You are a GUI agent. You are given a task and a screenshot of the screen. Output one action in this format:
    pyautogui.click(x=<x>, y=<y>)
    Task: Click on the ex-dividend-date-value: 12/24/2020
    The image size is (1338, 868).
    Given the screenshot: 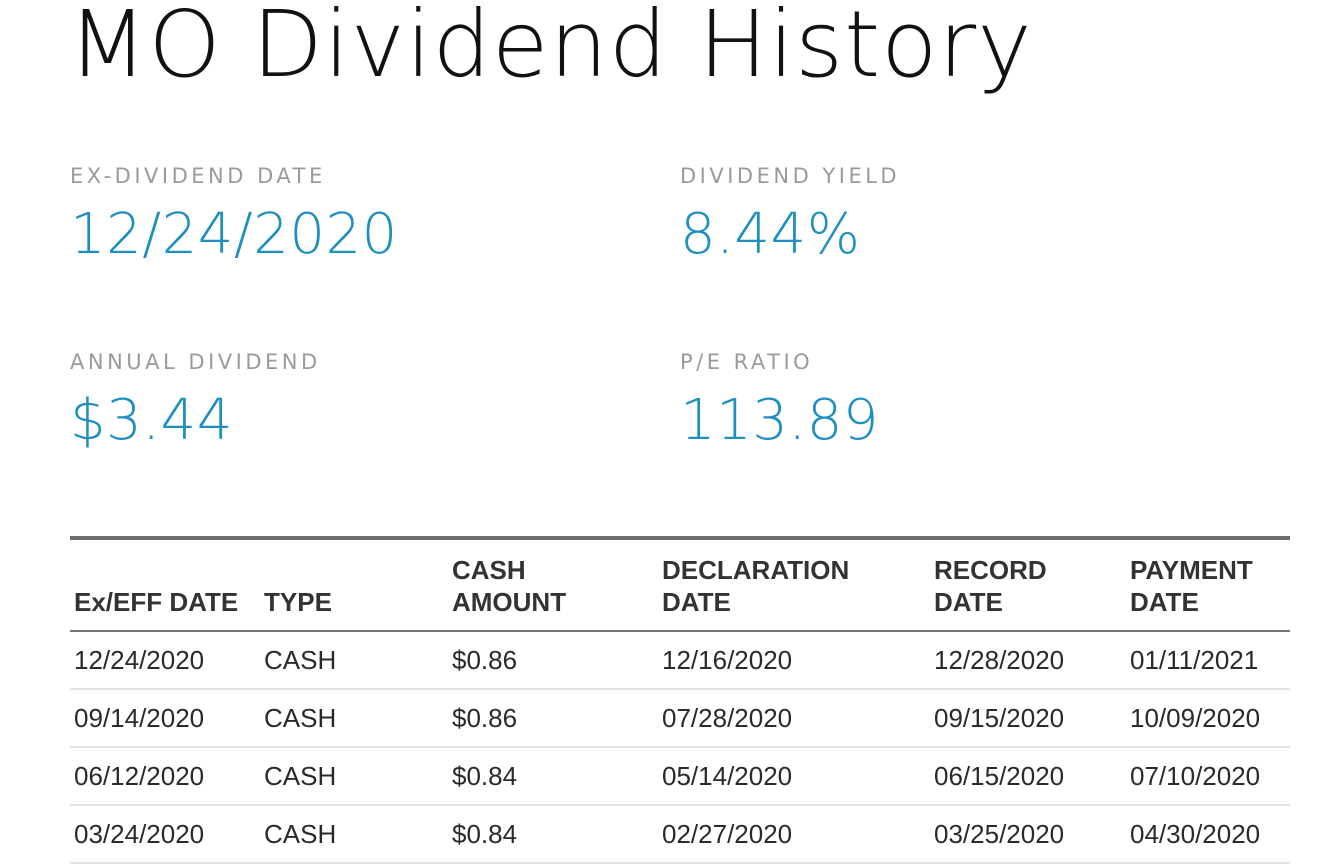 What is the action you would take?
    pyautogui.click(x=234, y=234)
    